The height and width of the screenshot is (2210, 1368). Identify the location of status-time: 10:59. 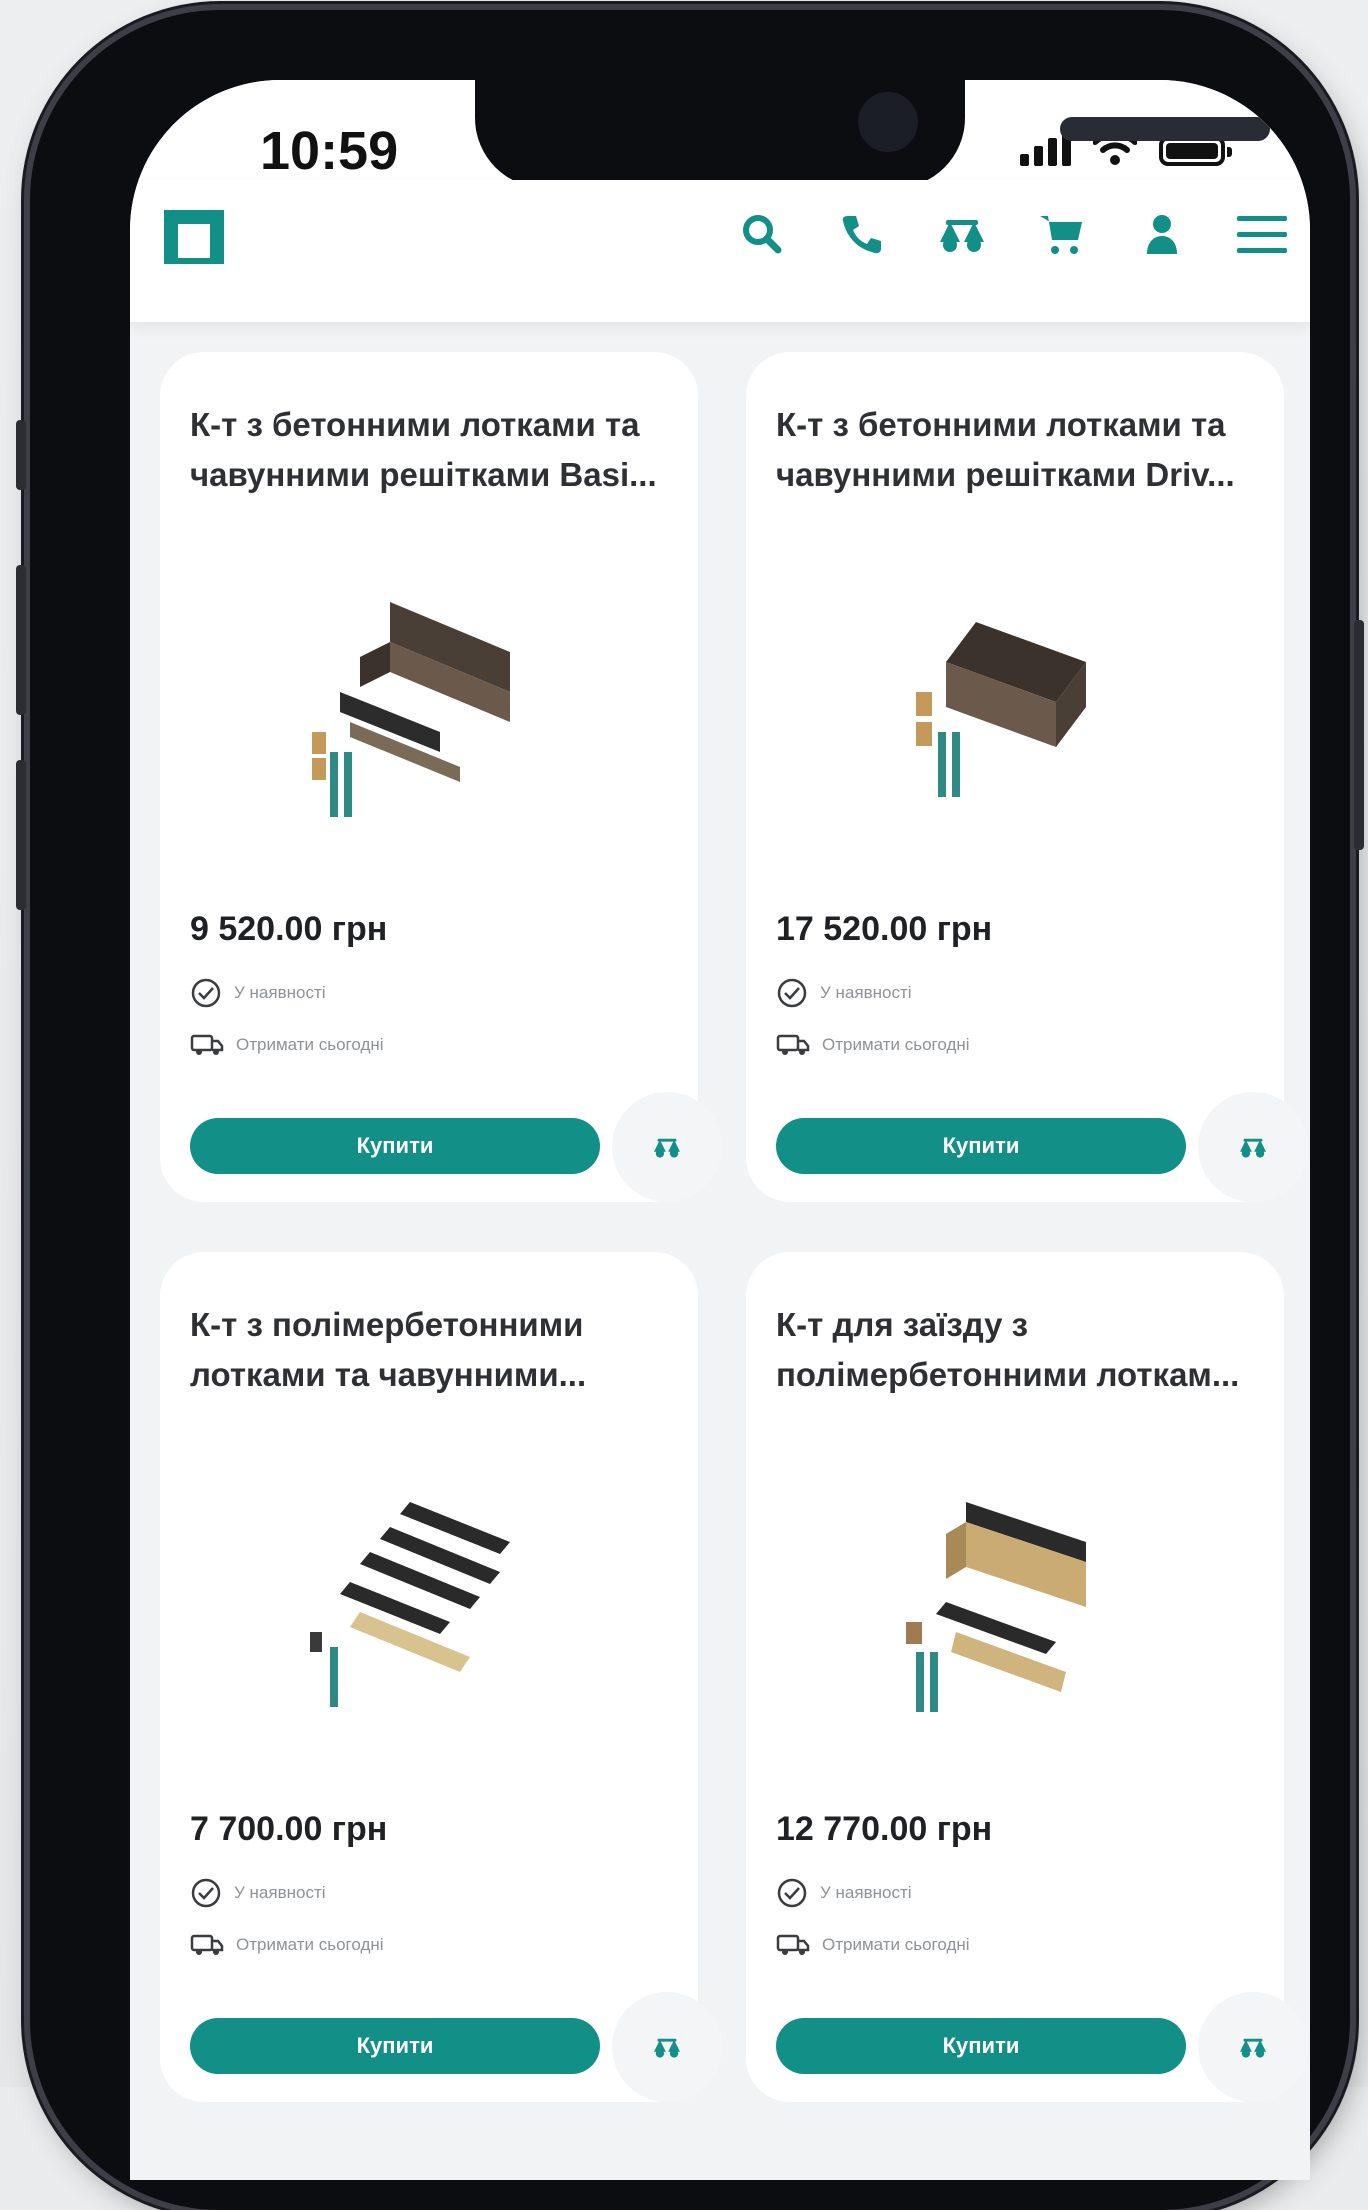
(329, 151).